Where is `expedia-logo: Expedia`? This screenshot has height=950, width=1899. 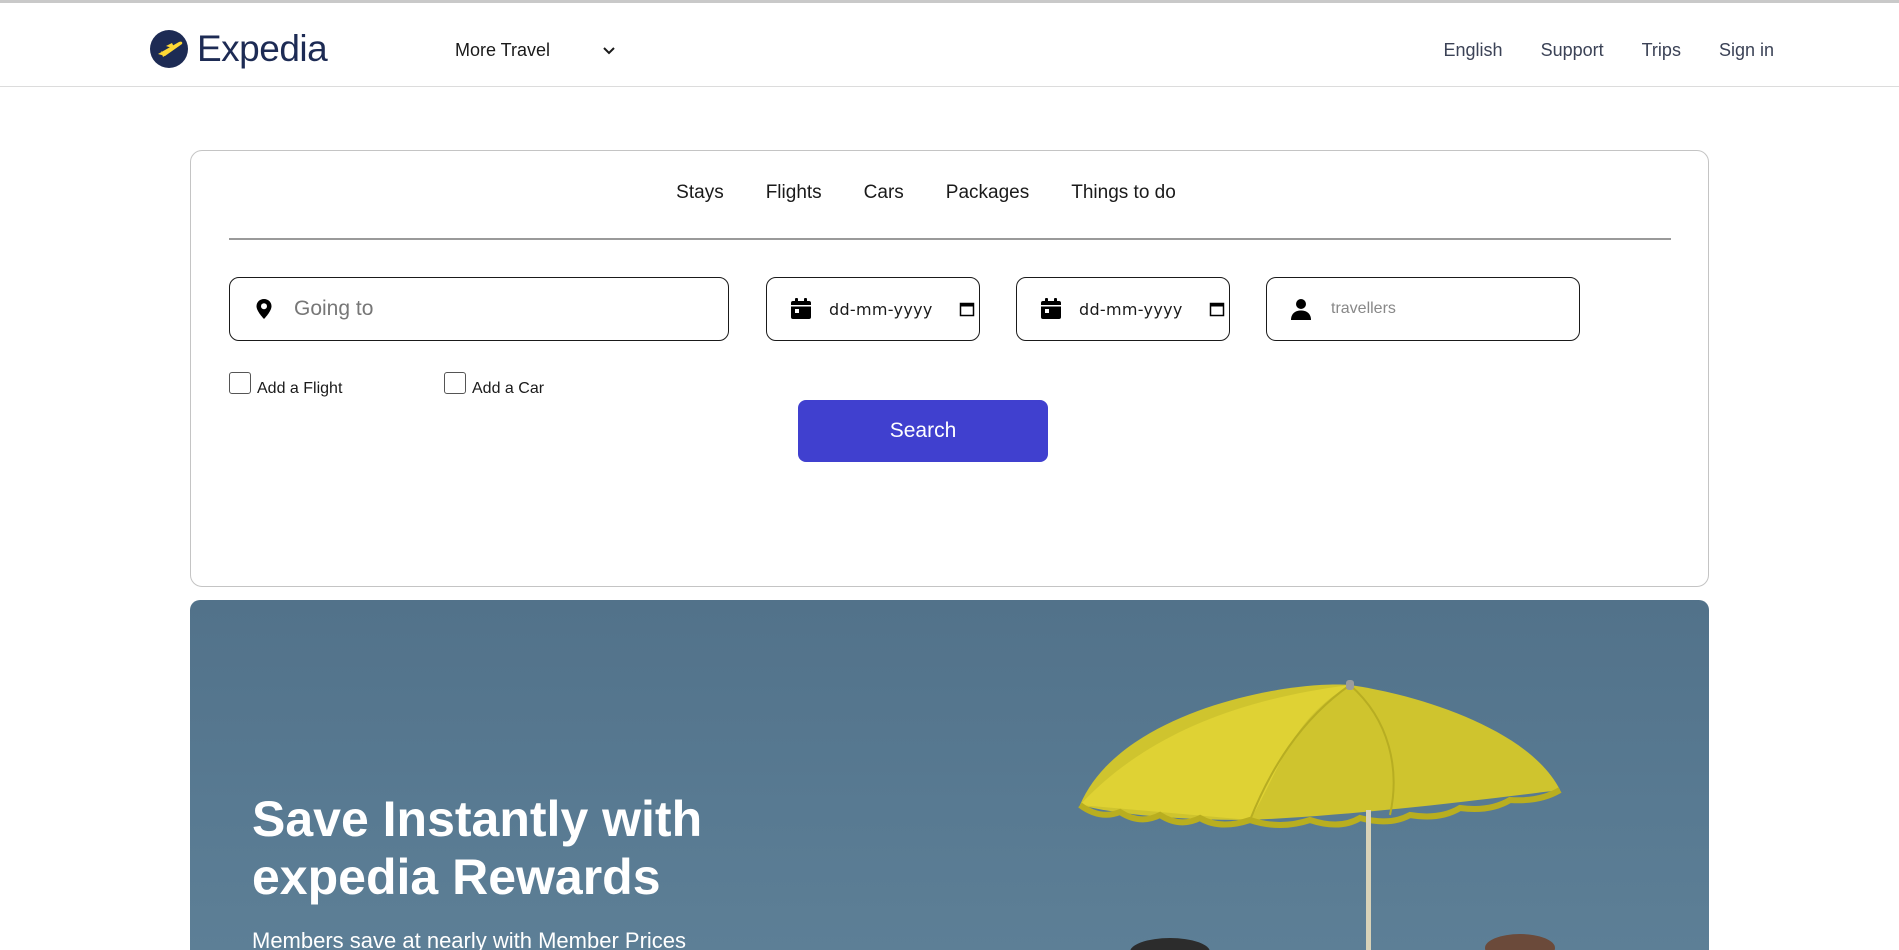
expedia-logo: Expedia is located at coordinates (238, 49).